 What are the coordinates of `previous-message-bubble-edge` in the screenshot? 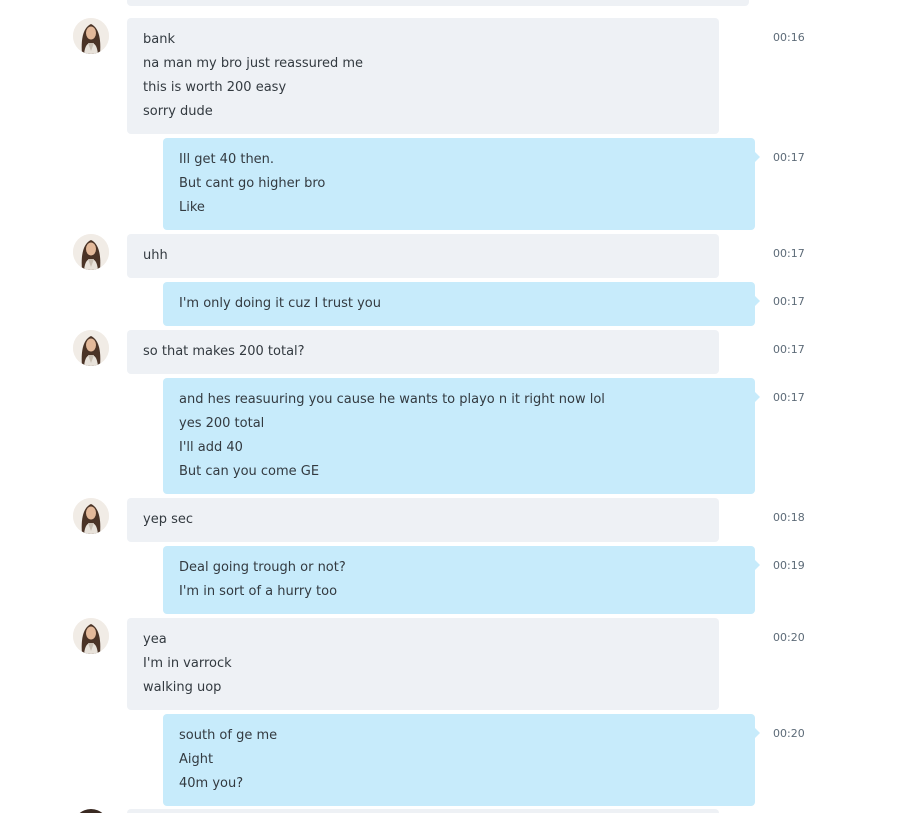 It's located at (438, 3).